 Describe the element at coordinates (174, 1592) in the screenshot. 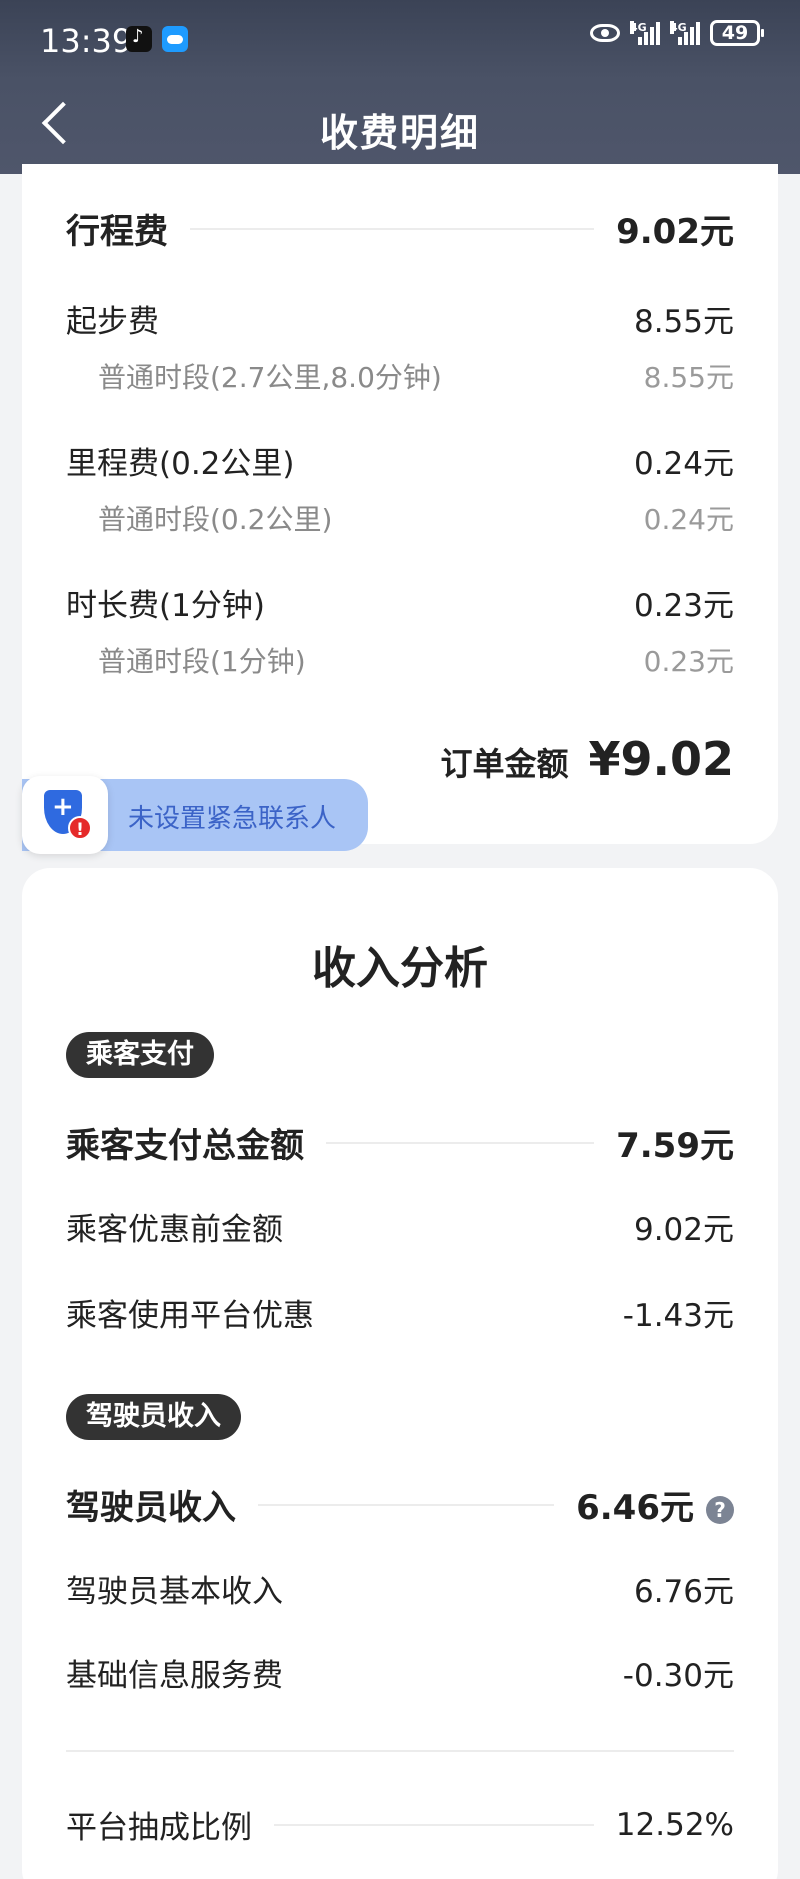

I see `driver-base-label: 驾驶员基本收入` at that location.